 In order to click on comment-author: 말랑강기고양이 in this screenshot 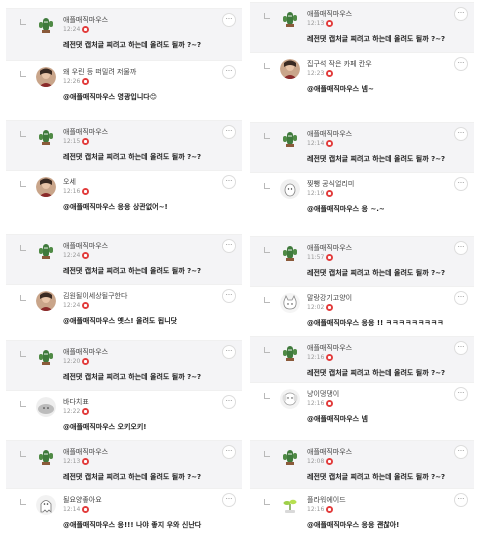, I will do `click(329, 298)`.